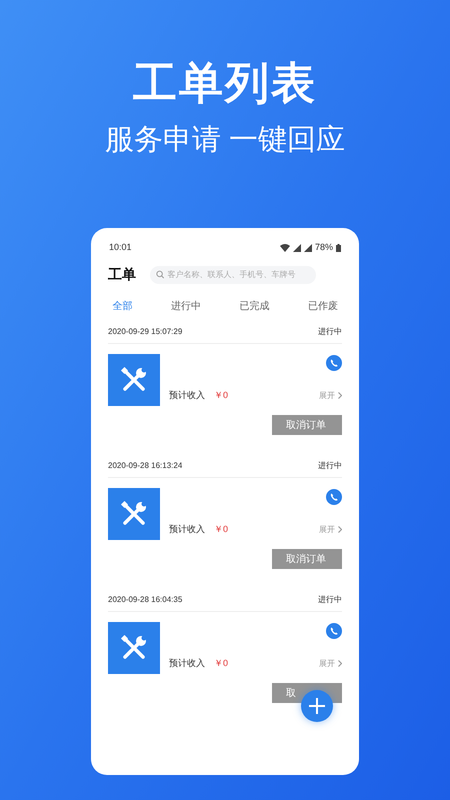  What do you see at coordinates (323, 306) in the screenshot?
I see `filter-tab: 已作废` at bounding box center [323, 306].